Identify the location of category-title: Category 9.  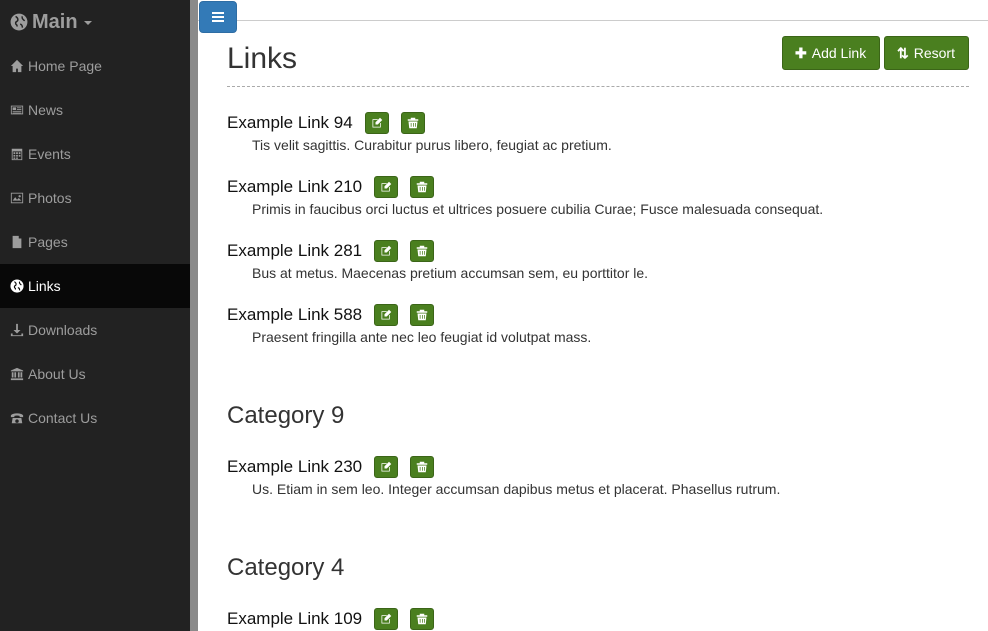
(286, 415).